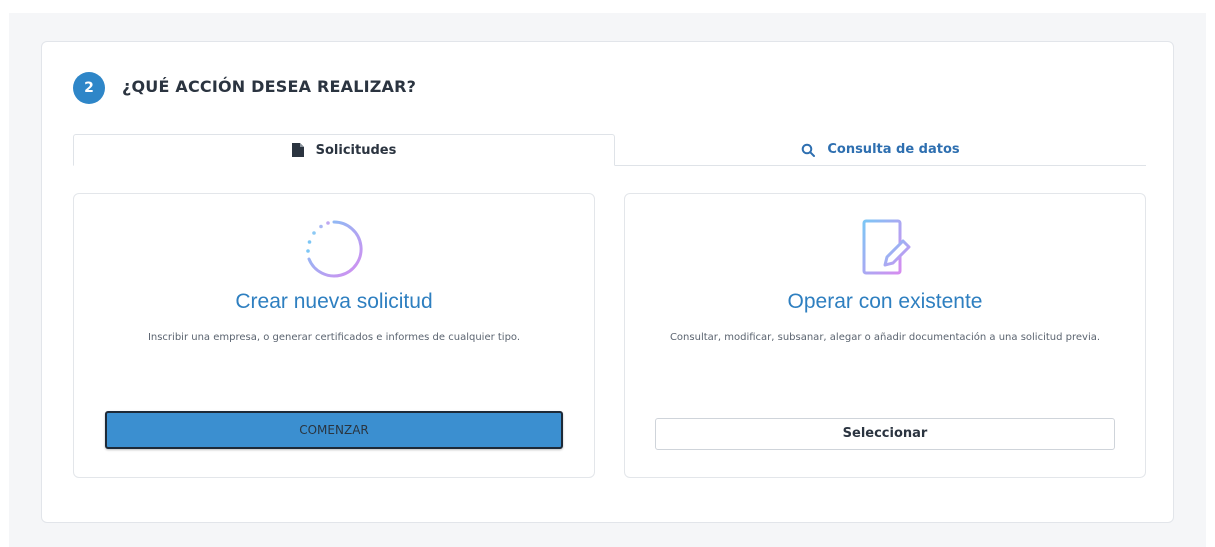 The width and height of the screenshot is (1215, 547). I want to click on seleccionar-button: Seleccionar, so click(885, 434).